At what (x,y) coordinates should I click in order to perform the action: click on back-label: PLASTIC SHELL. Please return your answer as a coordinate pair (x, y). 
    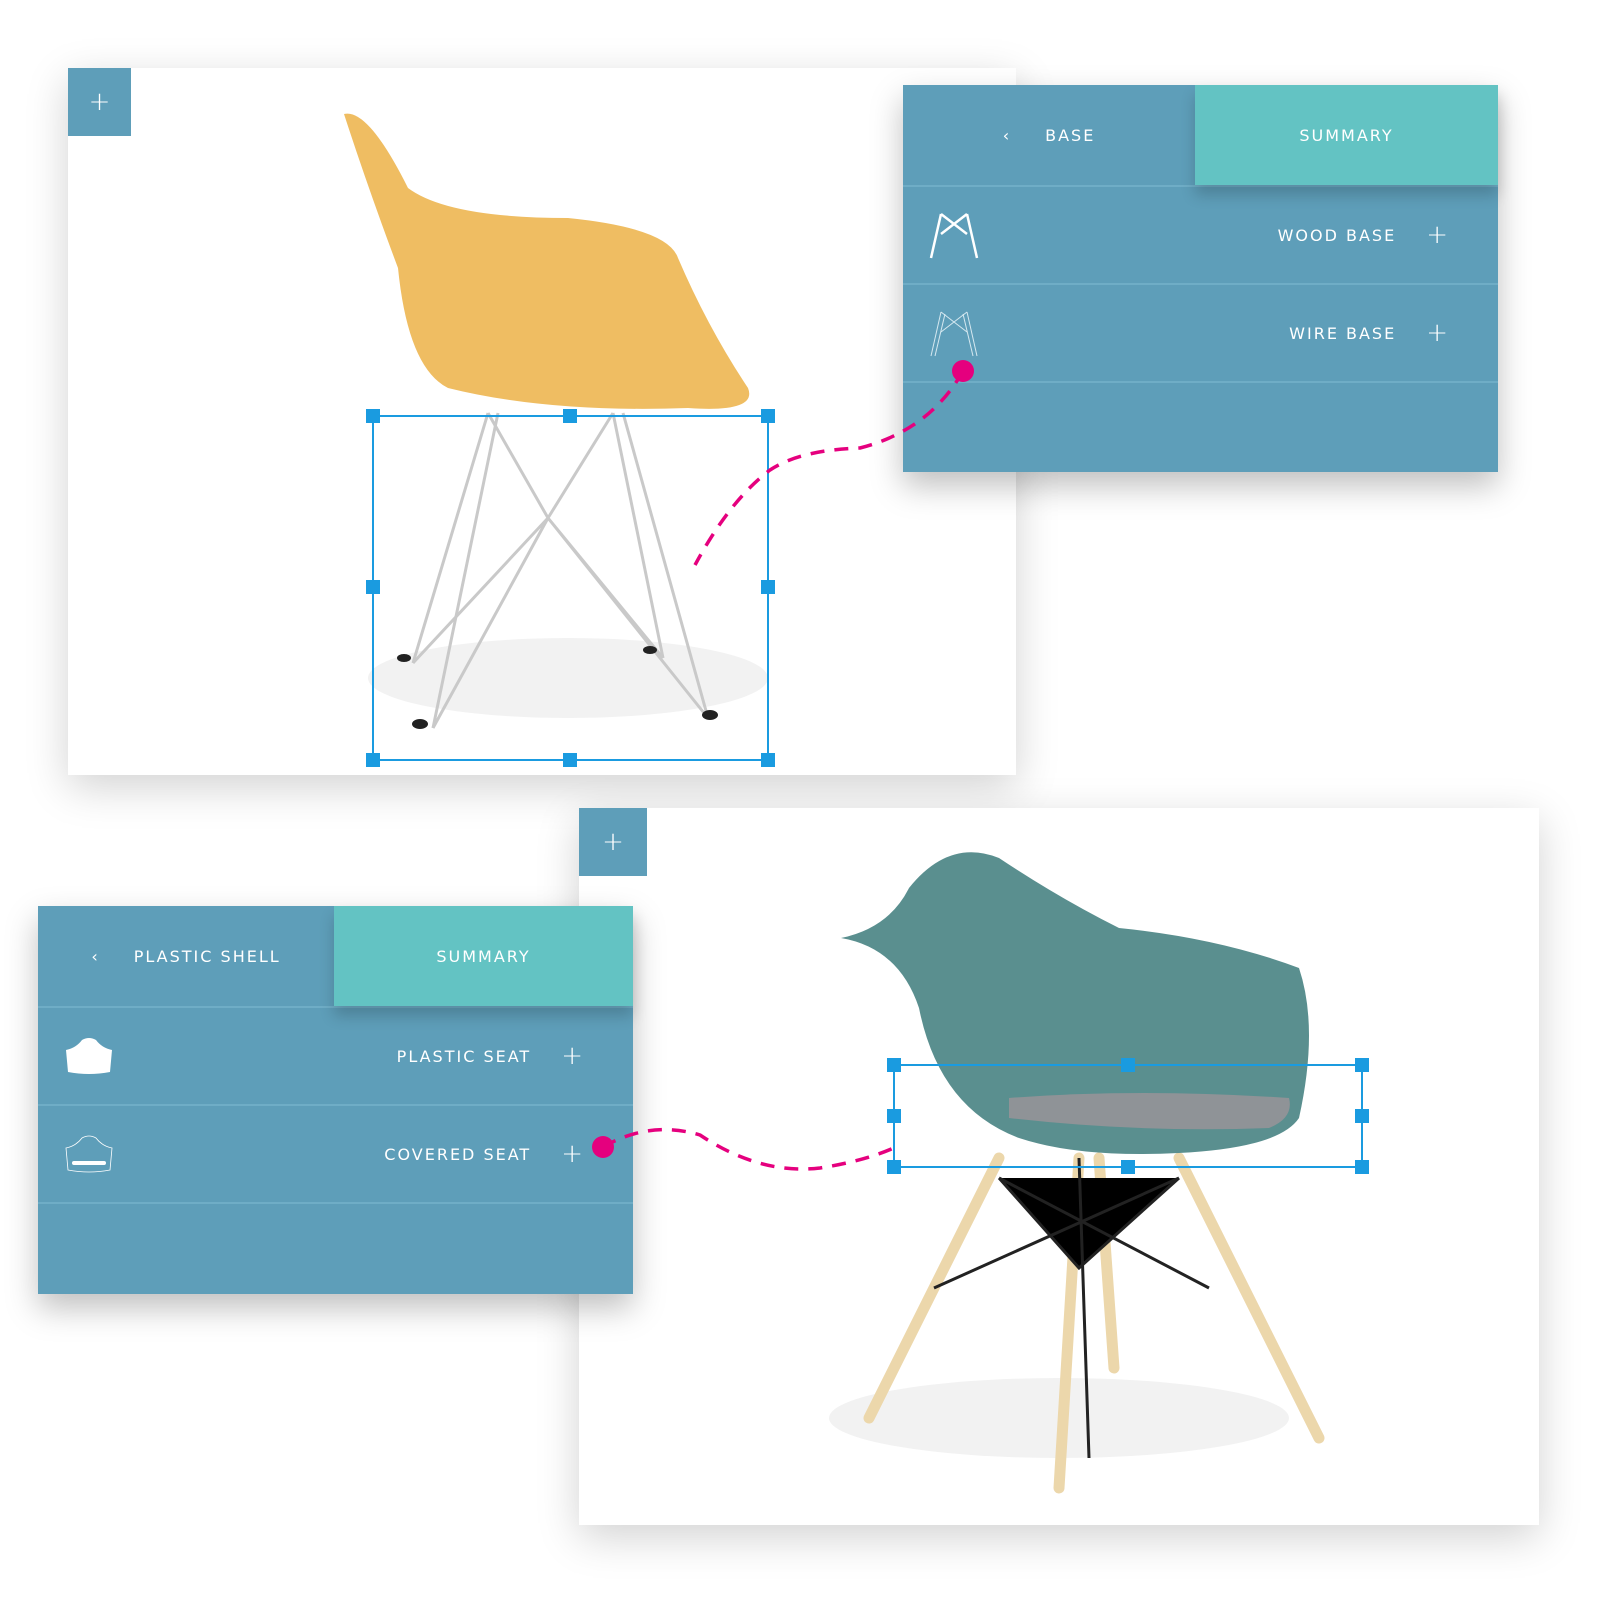
    Looking at the image, I should click on (207, 956).